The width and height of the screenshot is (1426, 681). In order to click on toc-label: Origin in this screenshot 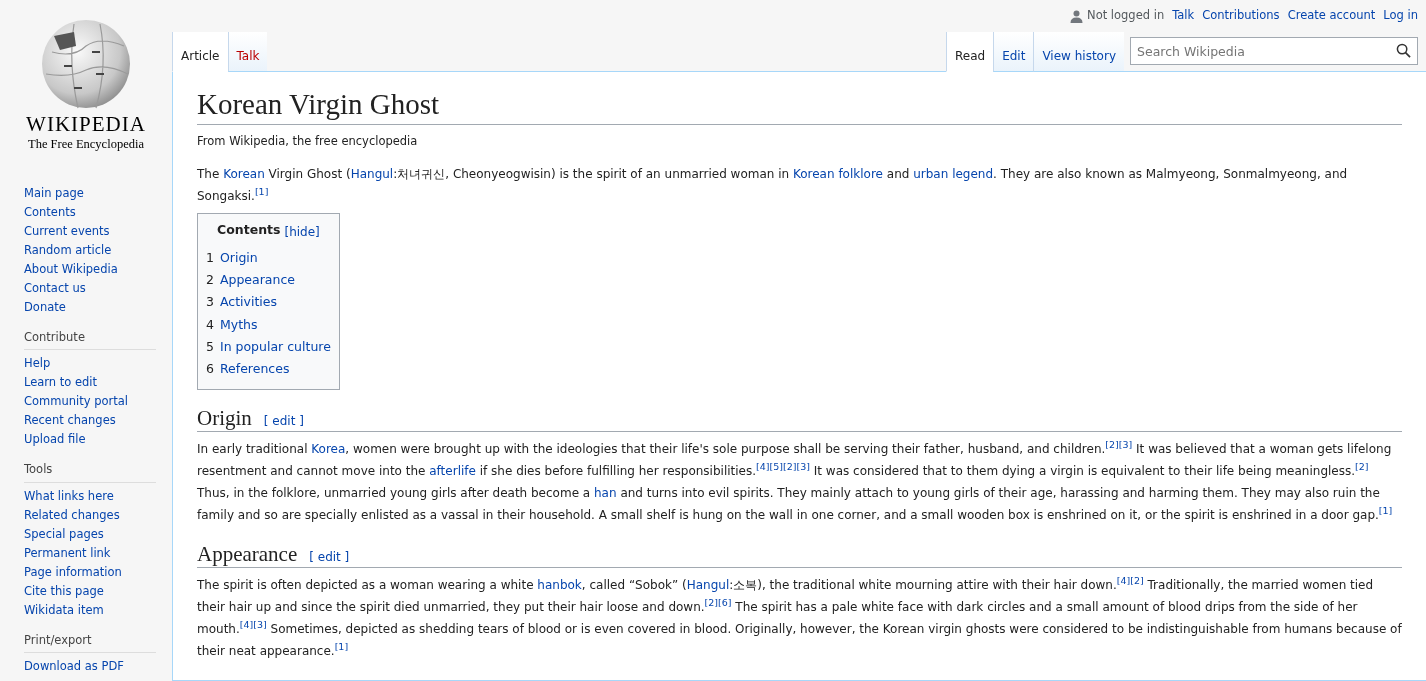, I will do `click(238, 257)`.